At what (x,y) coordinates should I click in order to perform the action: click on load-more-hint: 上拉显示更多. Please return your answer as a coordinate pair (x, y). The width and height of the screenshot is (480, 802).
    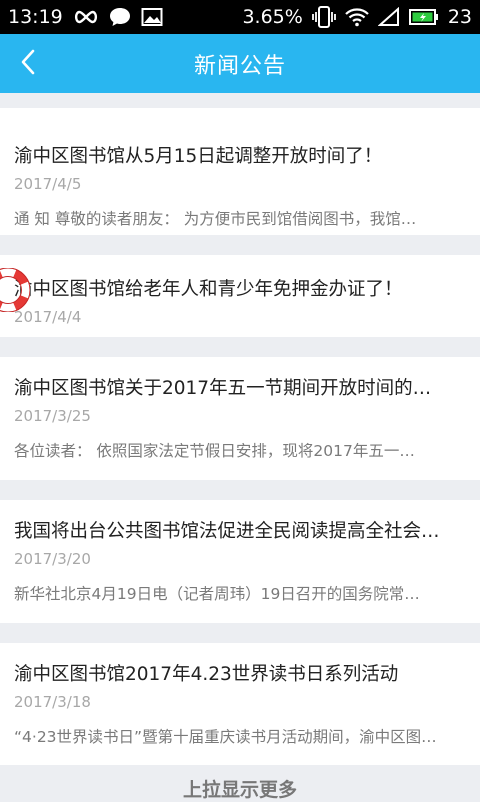
    Looking at the image, I should click on (240, 788).